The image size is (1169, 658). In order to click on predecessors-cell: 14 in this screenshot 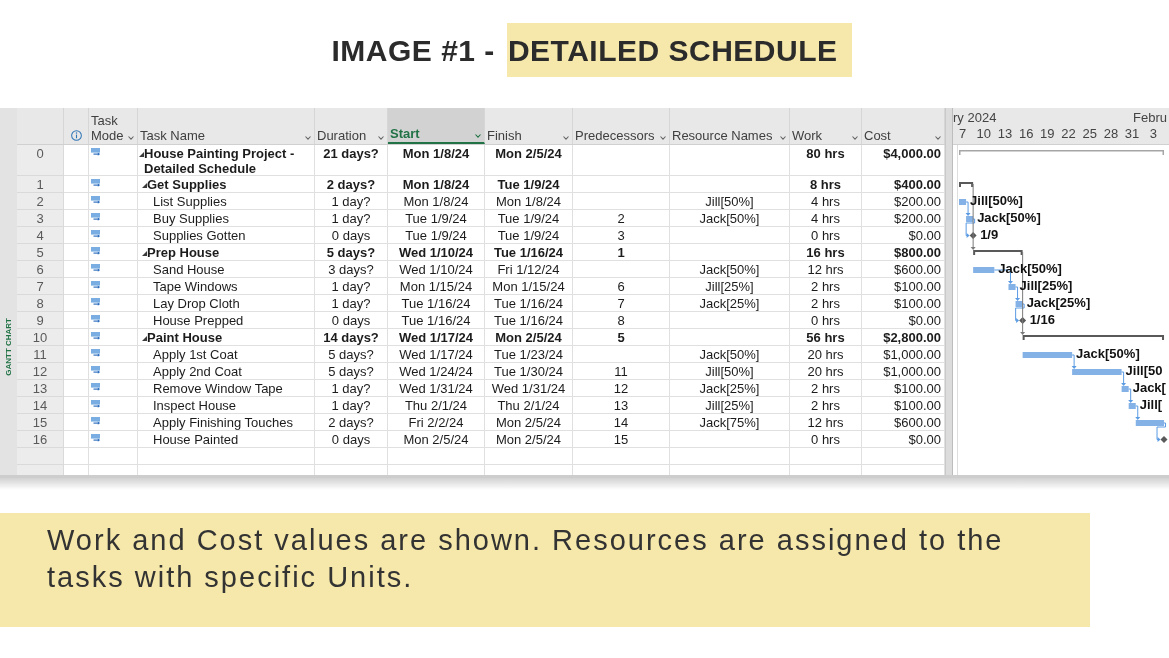, I will do `click(621, 422)`.